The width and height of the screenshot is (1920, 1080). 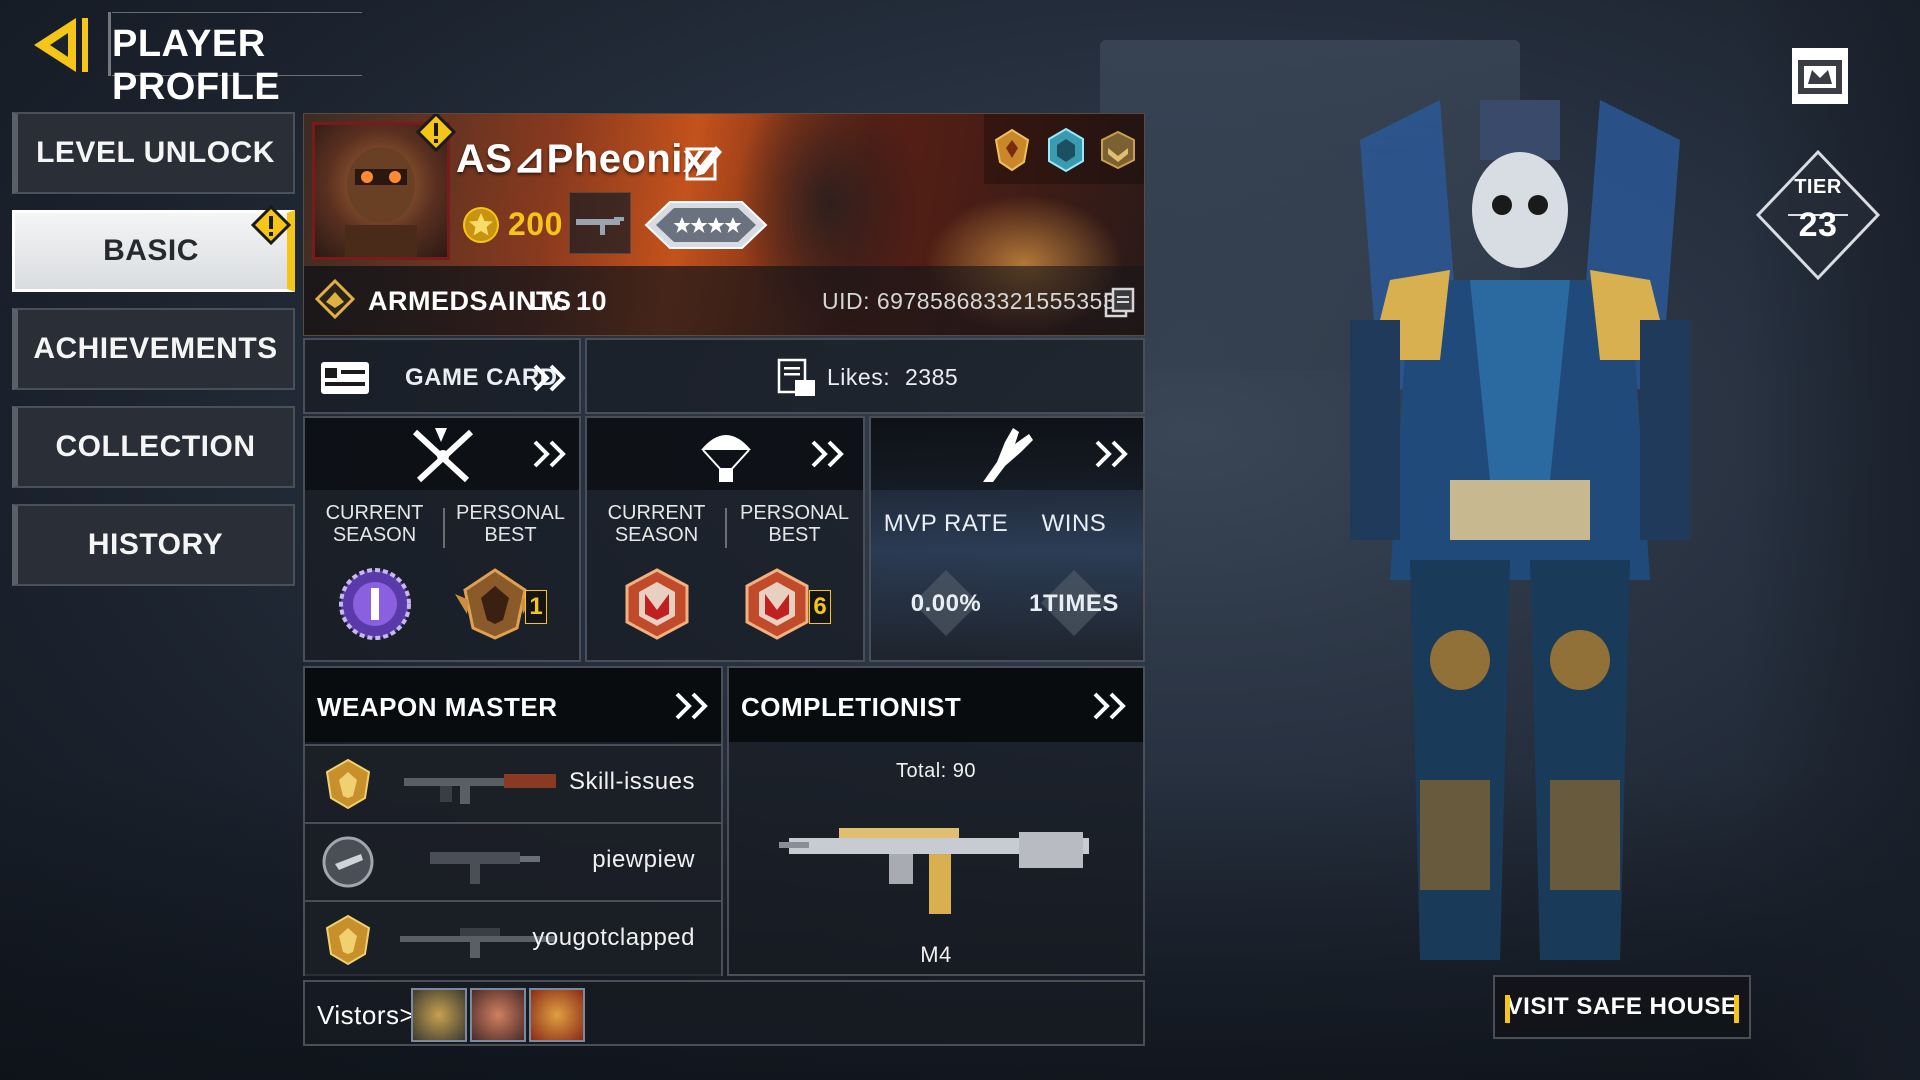 What do you see at coordinates (271, 225) in the screenshot?
I see `warning-icon` at bounding box center [271, 225].